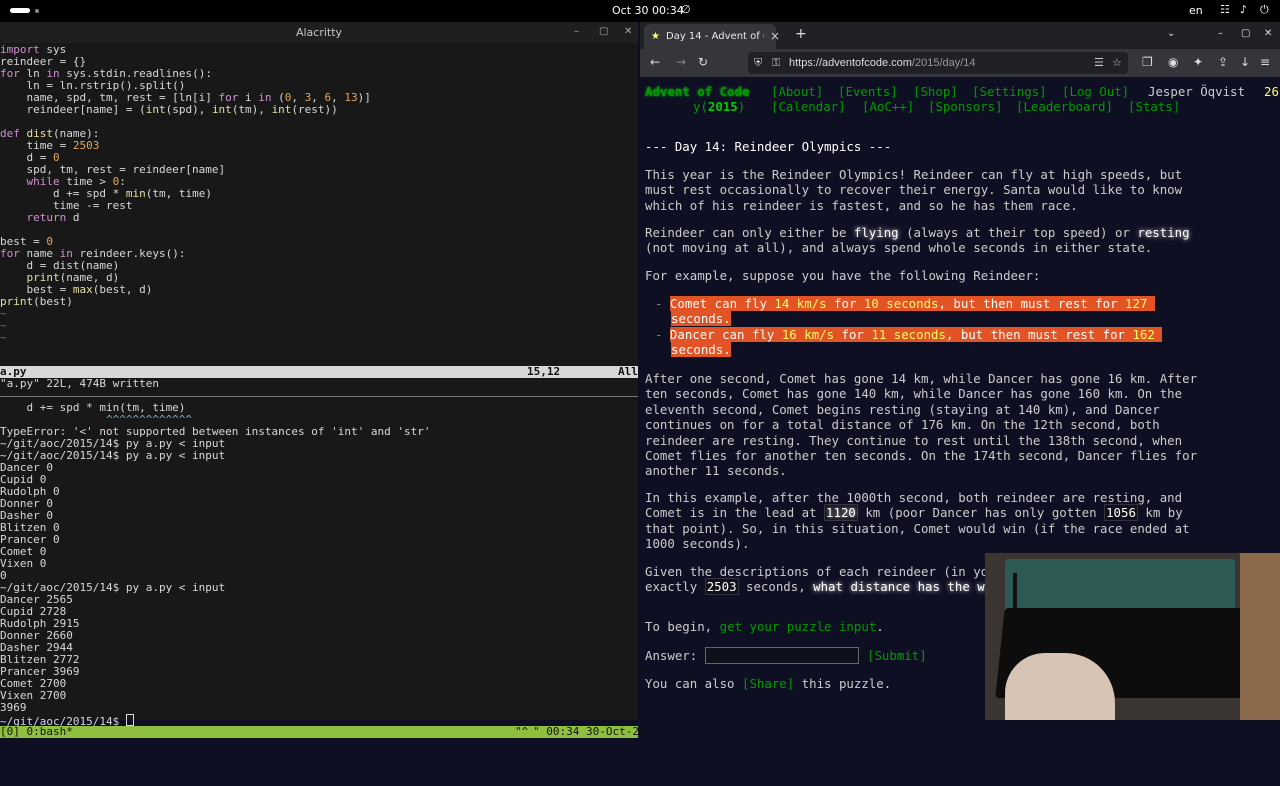 The height and width of the screenshot is (786, 1280). Describe the element at coordinates (1117, 62) in the screenshot. I see `bookmark-star-icon: ☆` at that location.